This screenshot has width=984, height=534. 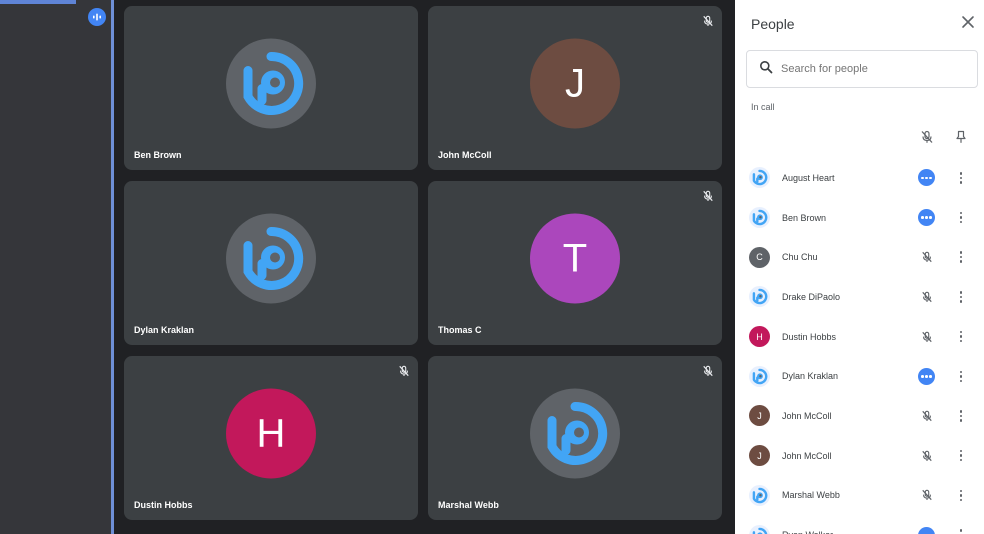 What do you see at coordinates (811, 495) in the screenshot?
I see `participant-name: Marshal Webb` at bounding box center [811, 495].